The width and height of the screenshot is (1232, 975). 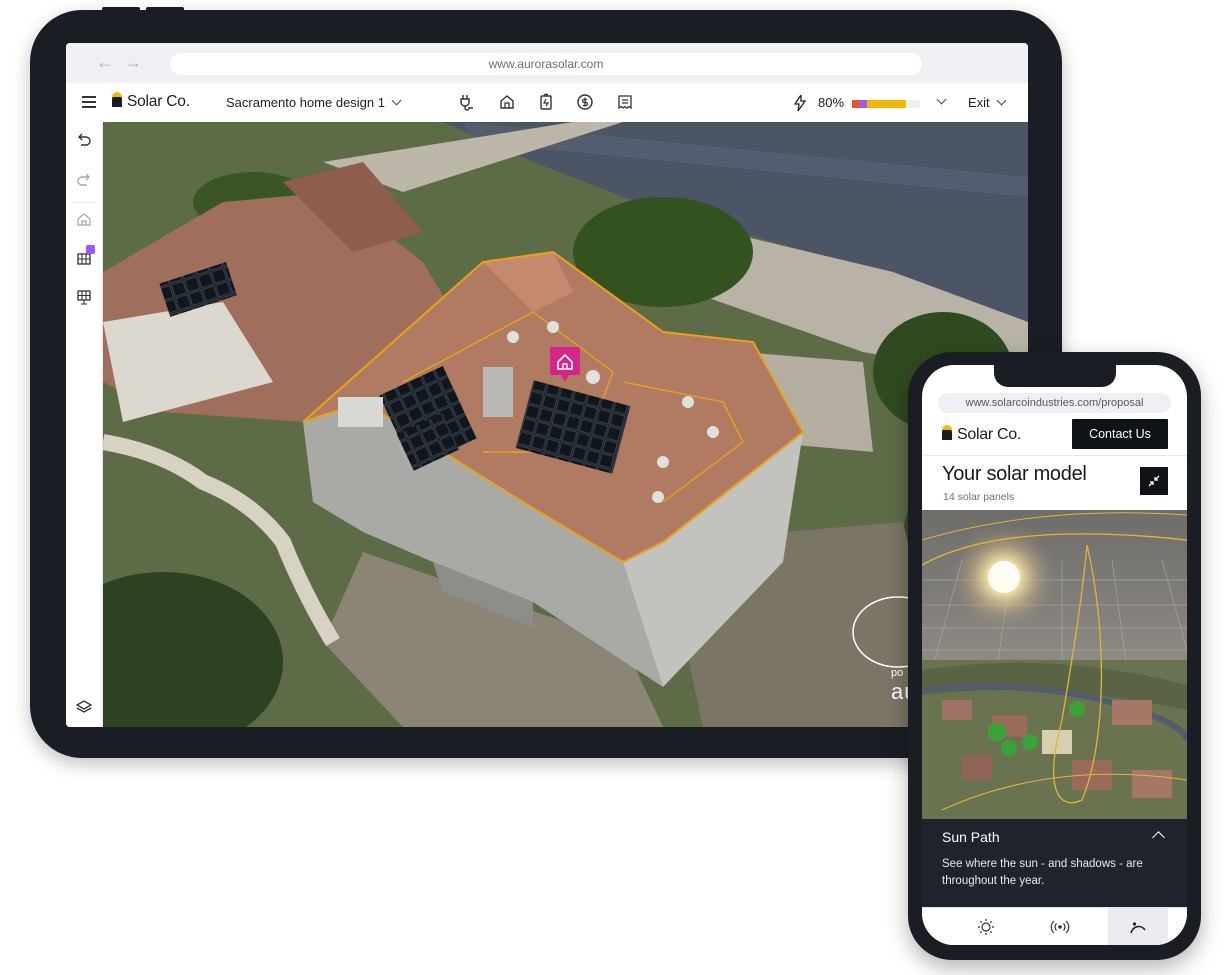 I want to click on collapse-arrows-icon, so click(x=1154, y=481).